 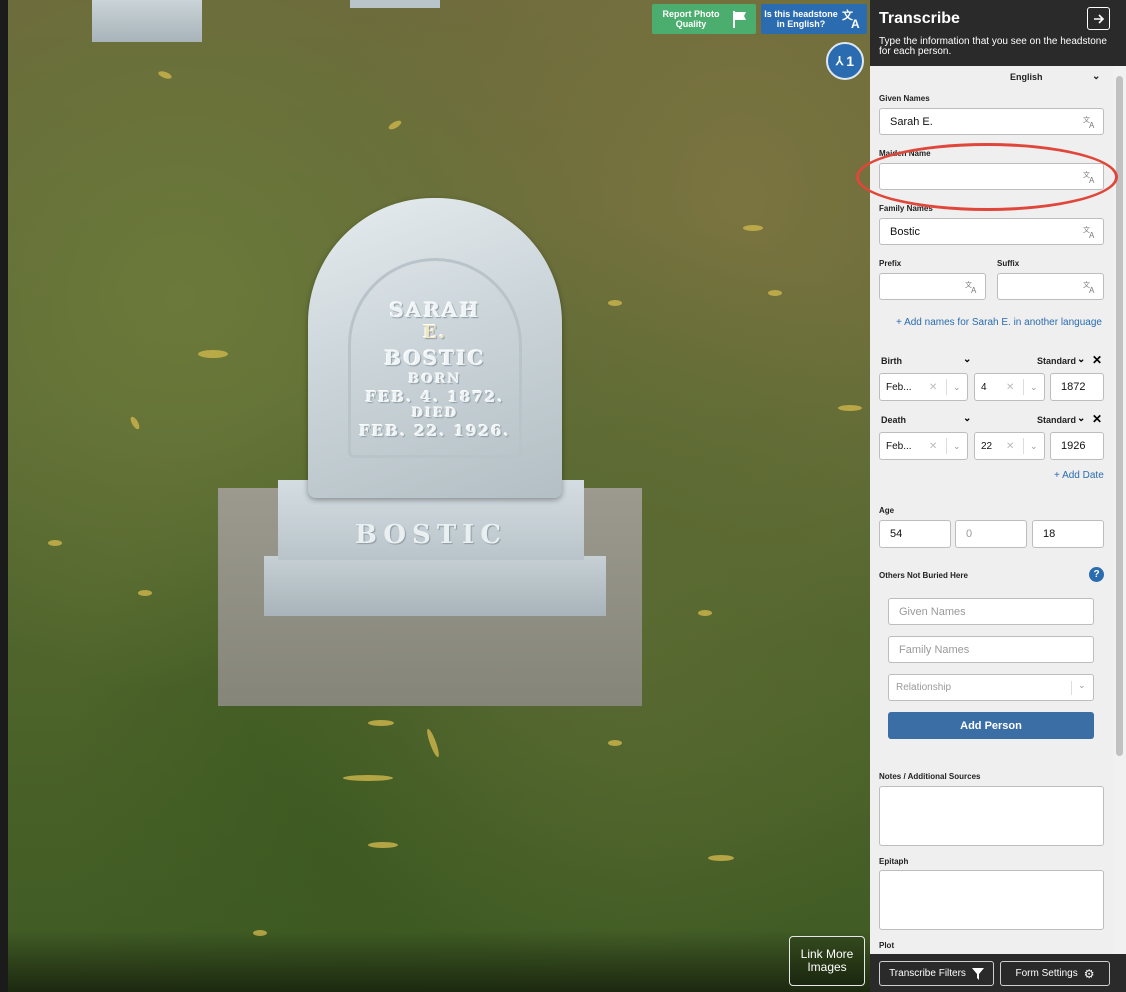 What do you see at coordinates (930, 776) in the screenshot?
I see `notes-label: Notes / Additional Sources` at bounding box center [930, 776].